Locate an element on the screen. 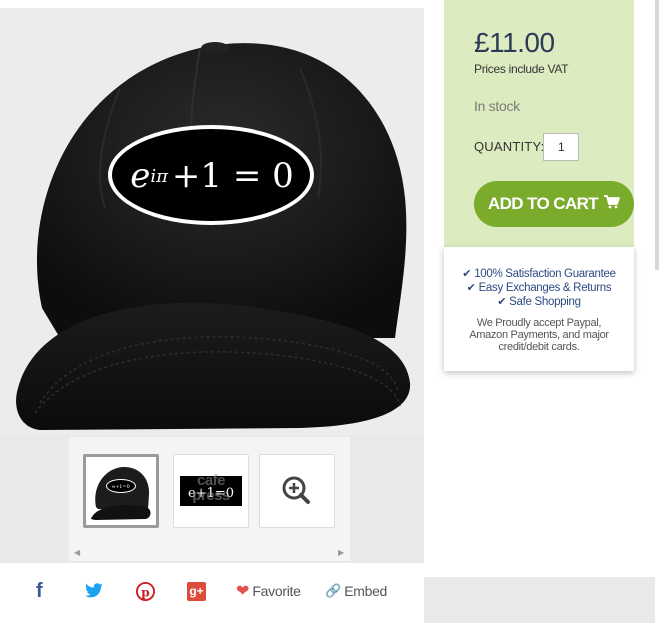 The height and width of the screenshot is (623, 659). zoom-thumbnail is located at coordinates (297, 491).